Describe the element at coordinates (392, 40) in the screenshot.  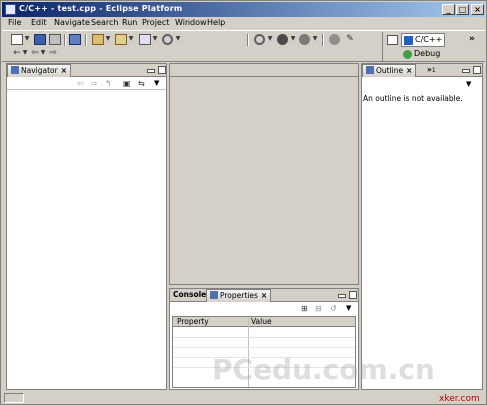
I see `open-perspective-icon` at that location.